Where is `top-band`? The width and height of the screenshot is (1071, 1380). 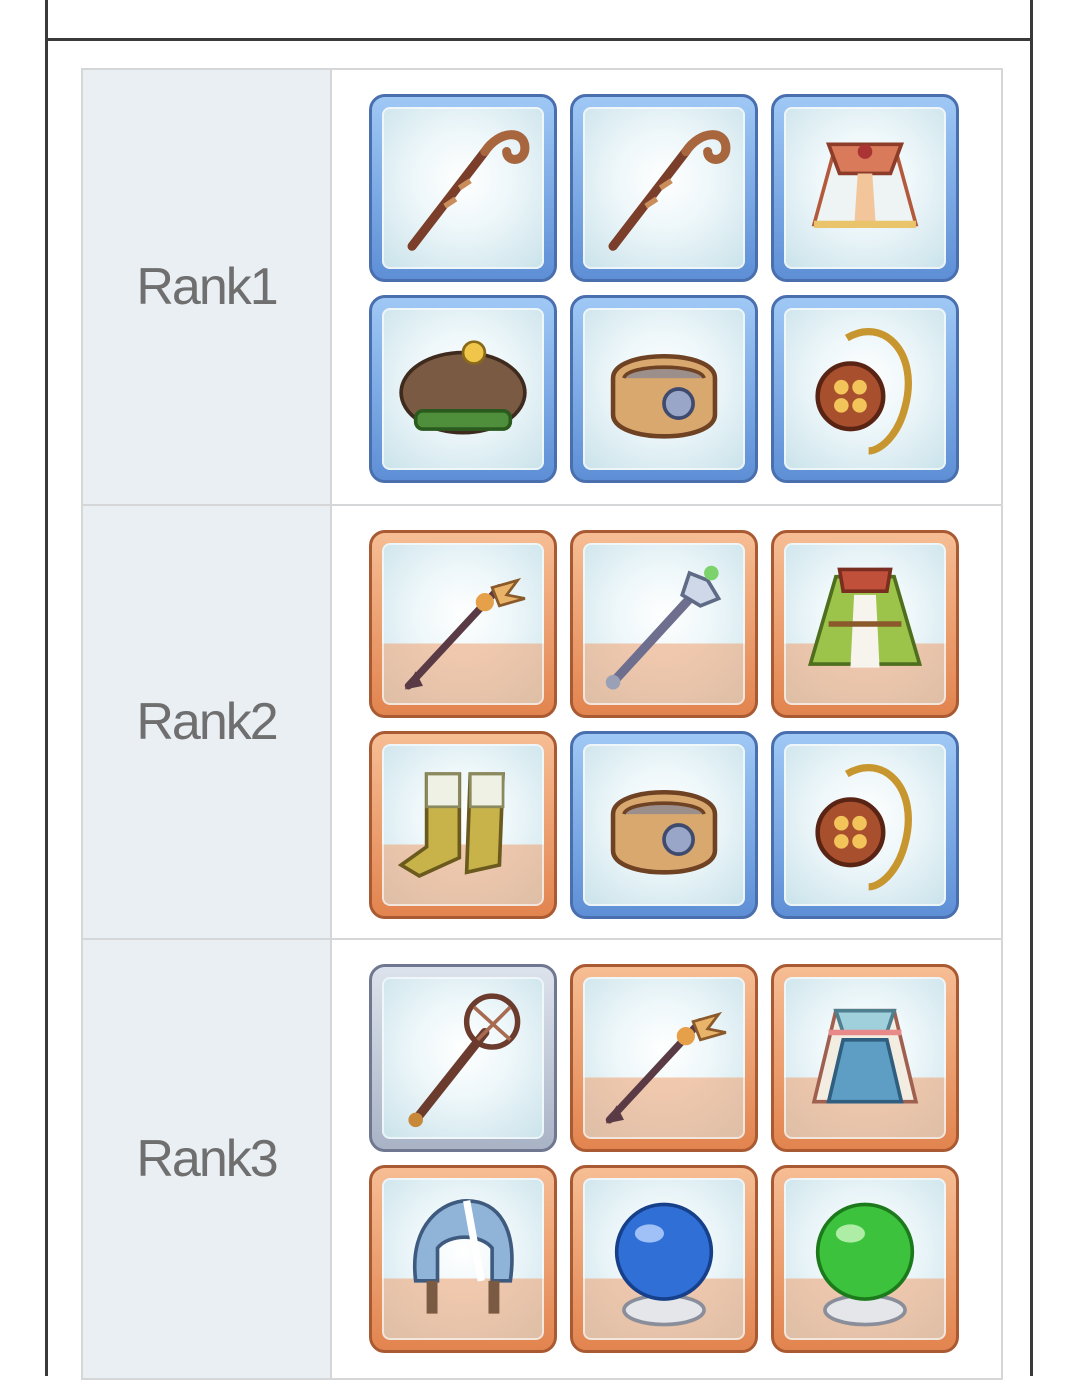 top-band is located at coordinates (539, 20).